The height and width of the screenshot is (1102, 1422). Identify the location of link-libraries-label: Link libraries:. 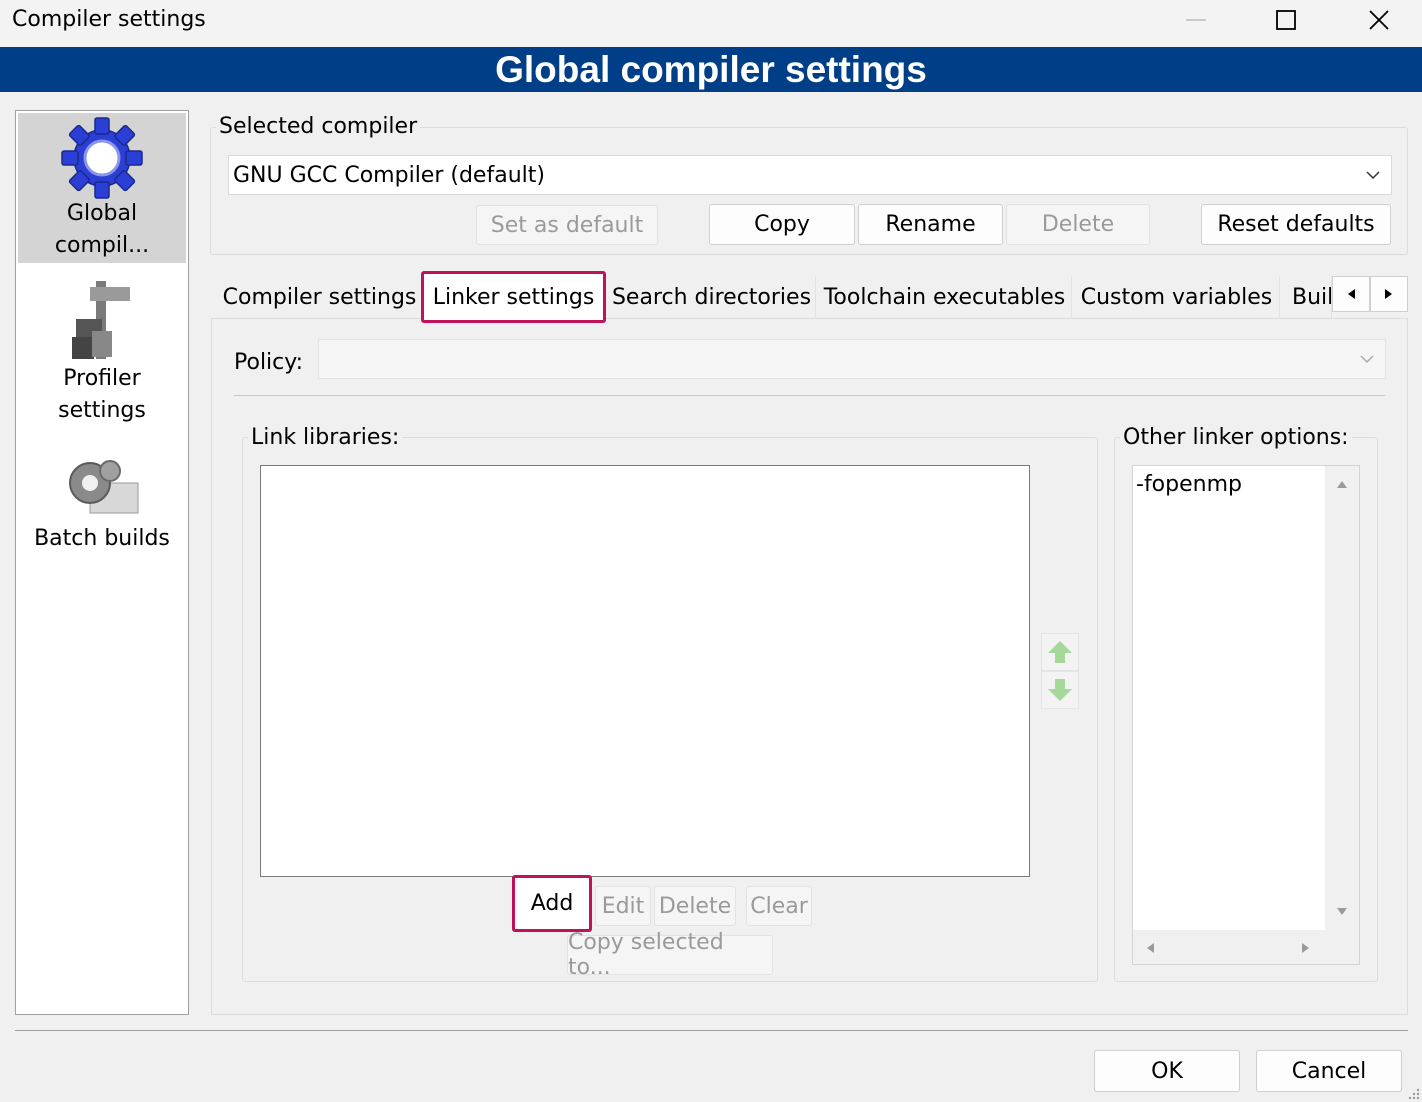
(325, 437).